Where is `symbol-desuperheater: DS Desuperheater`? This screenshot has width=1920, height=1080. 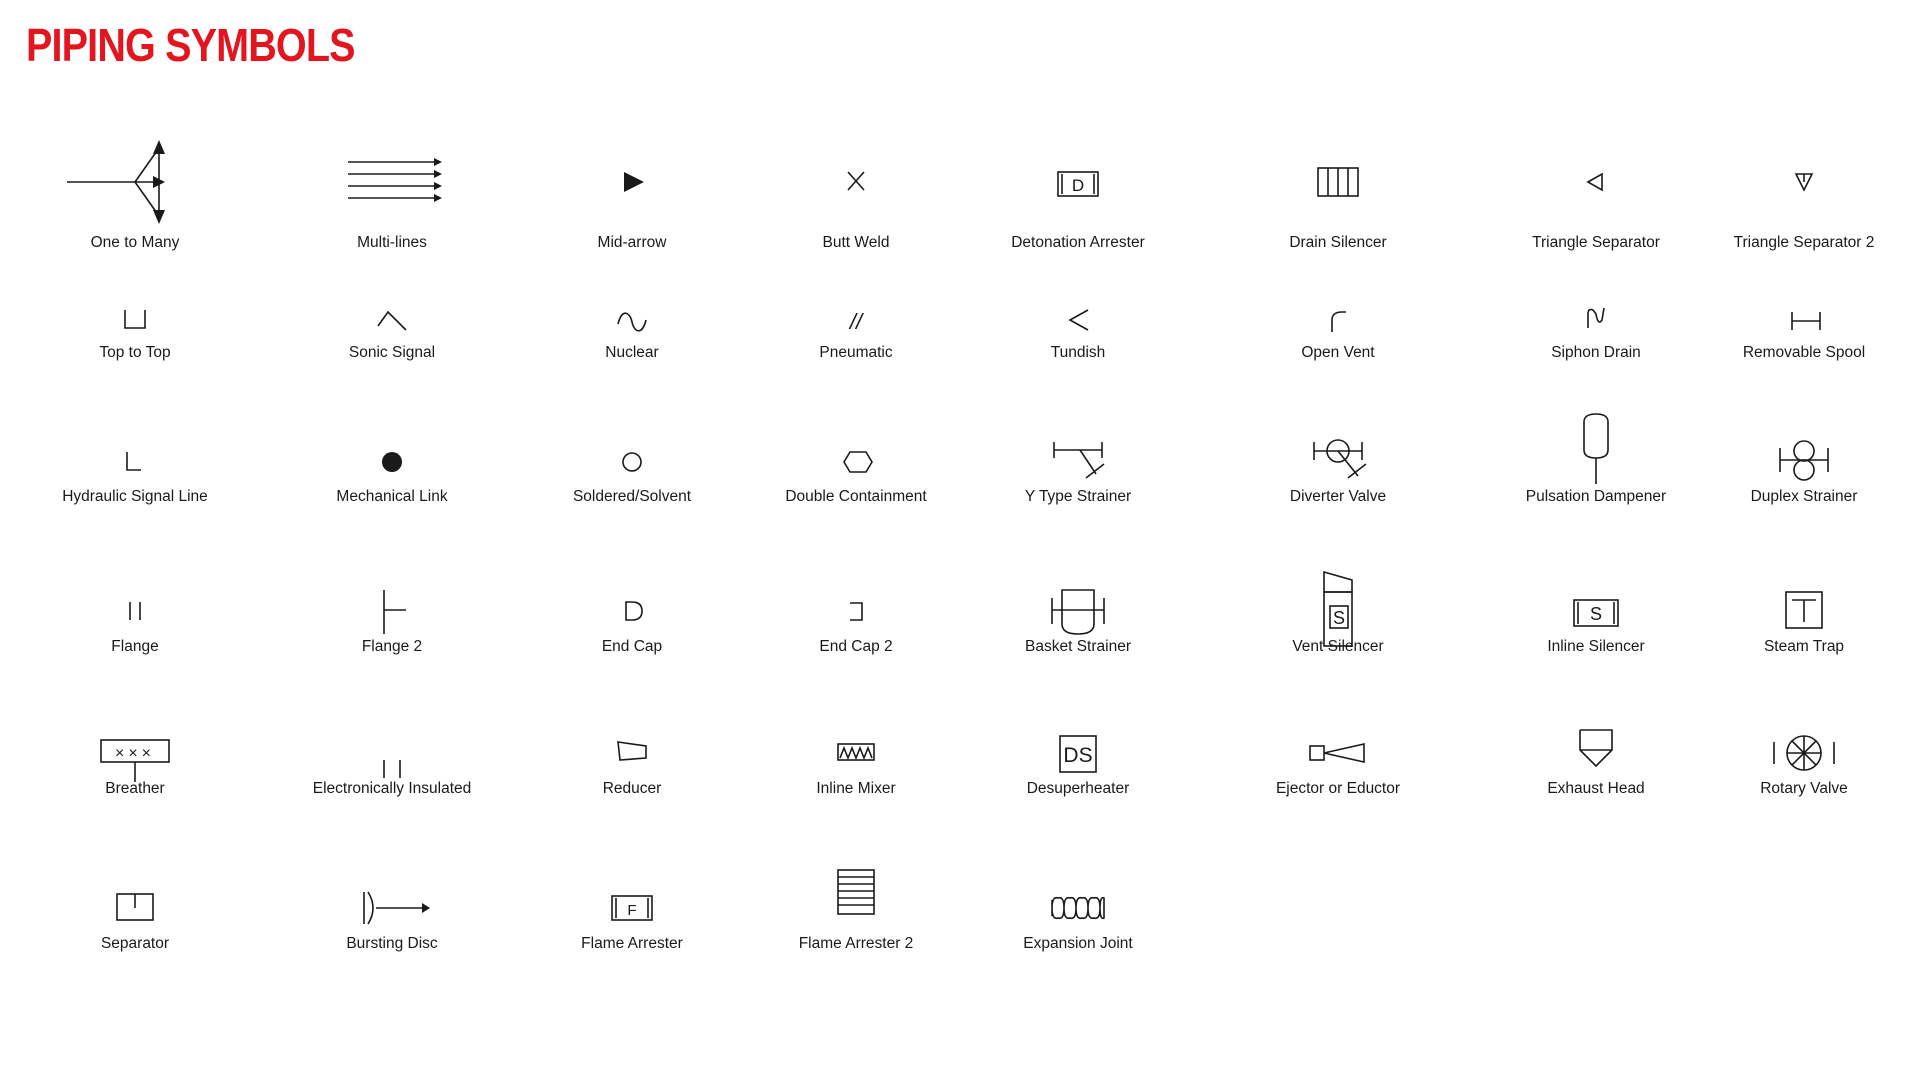 symbol-desuperheater: DS Desuperheater is located at coordinates (1078, 762).